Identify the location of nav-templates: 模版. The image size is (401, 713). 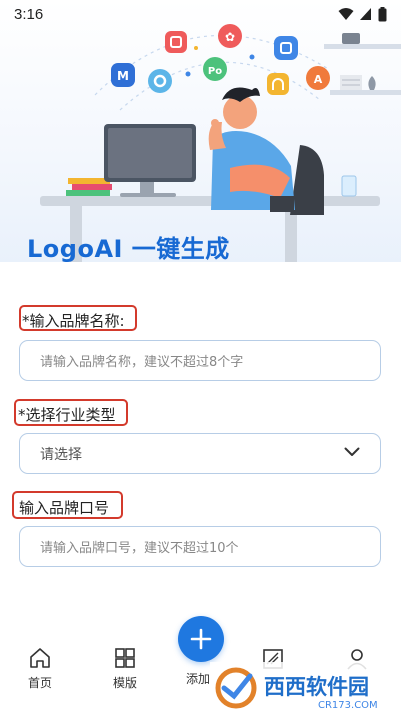
(125, 668).